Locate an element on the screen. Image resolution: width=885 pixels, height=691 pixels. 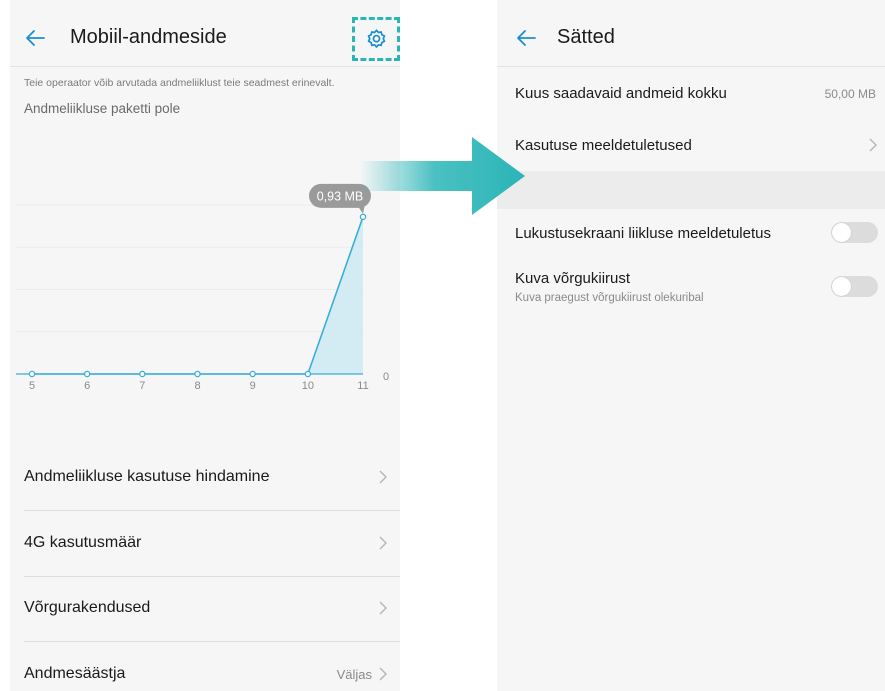
network-apps-item: Võrgurakendused is located at coordinates (205, 609).